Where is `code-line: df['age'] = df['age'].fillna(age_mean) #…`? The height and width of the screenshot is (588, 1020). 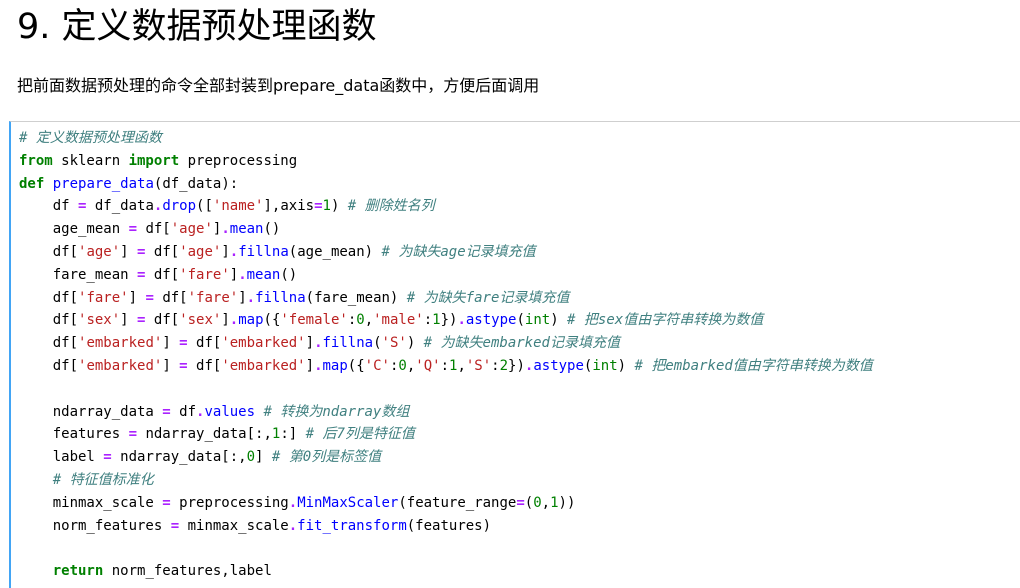
code-line: df['age'] = df['age'].fillna(age_mean) #… is located at coordinates (446, 252).